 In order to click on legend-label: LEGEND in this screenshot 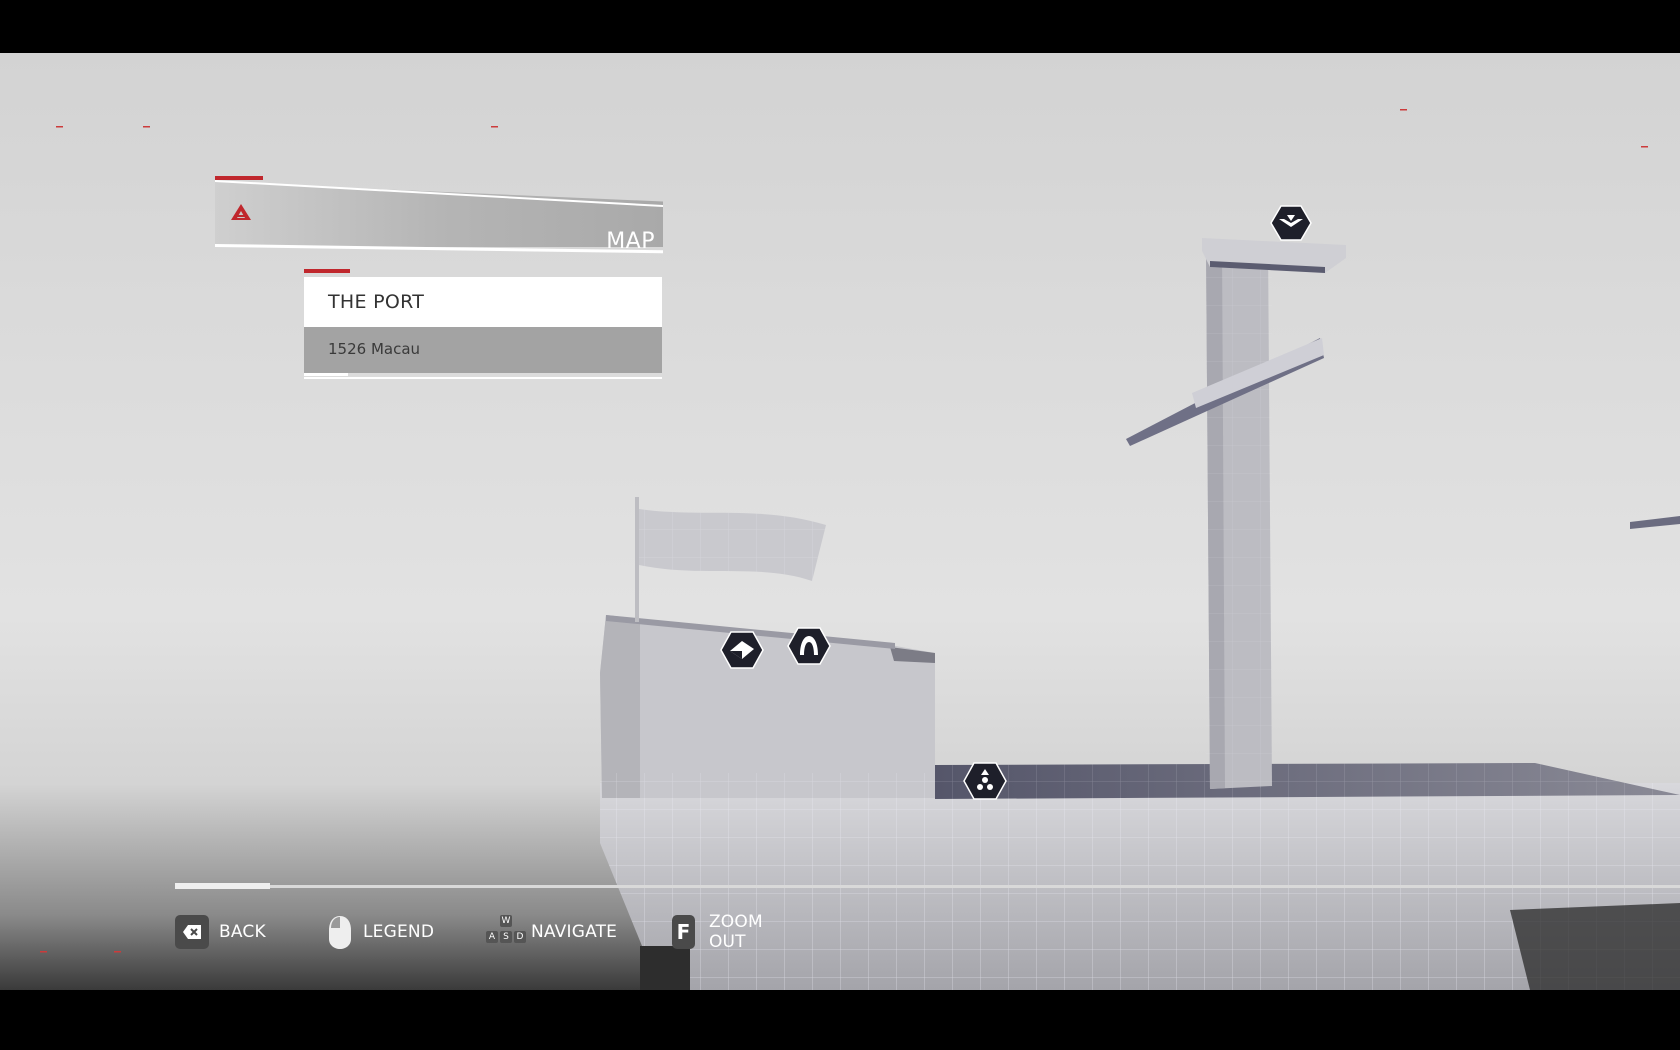, I will do `click(399, 932)`.